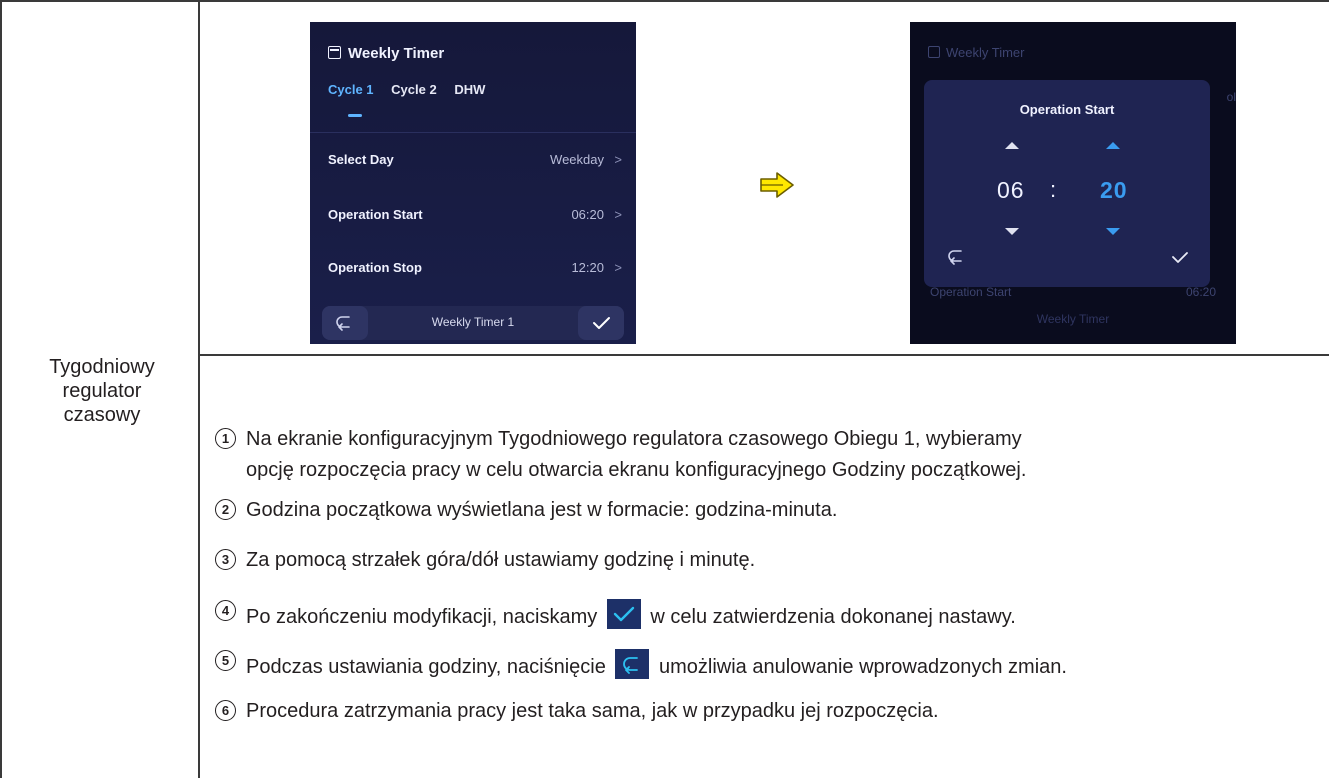  Describe the element at coordinates (1231, 97) in the screenshot. I see `background-clipped-text: ol` at that location.